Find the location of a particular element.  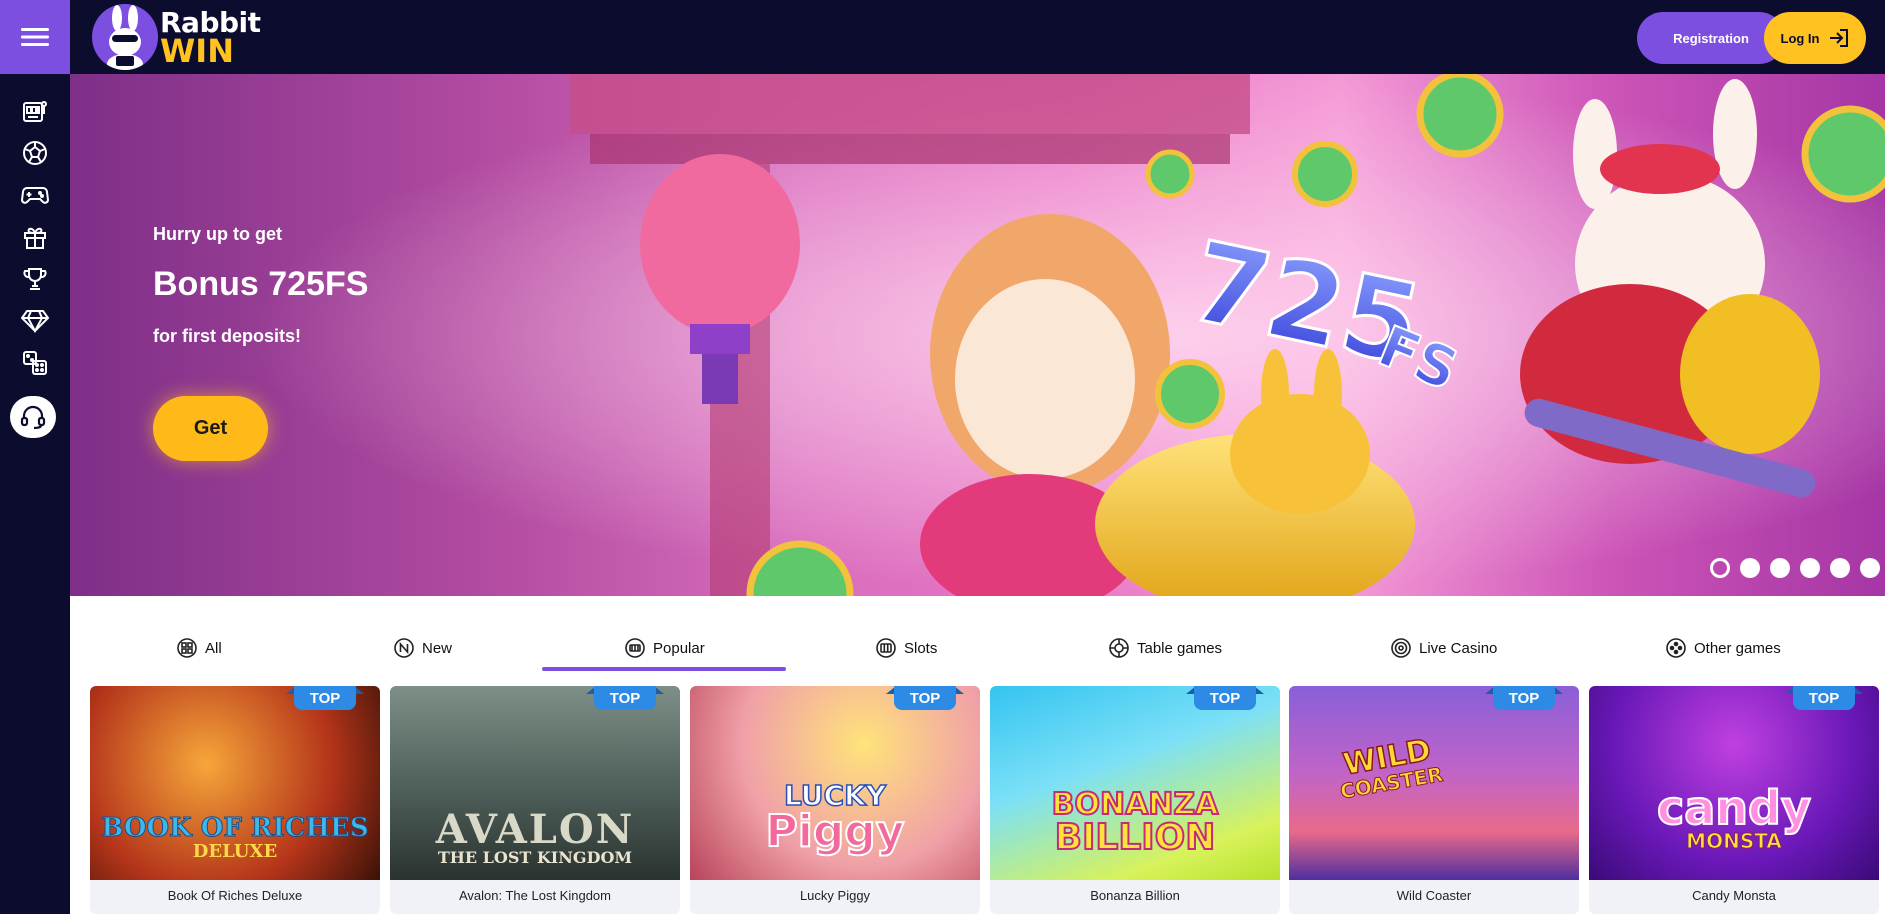

game-name: Bonanza Billion is located at coordinates (1135, 895).